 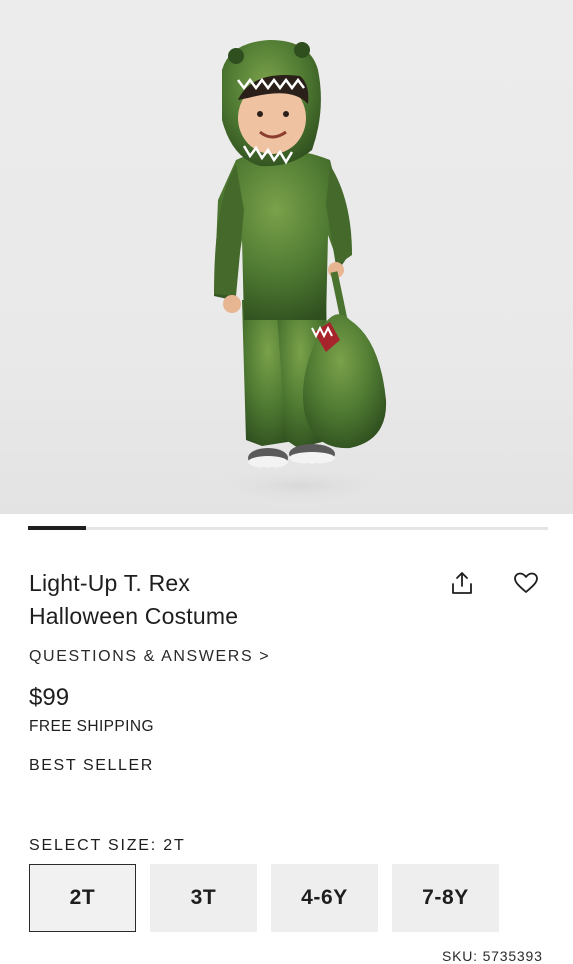 I want to click on product-title-line1: Light-Up T. Rex, so click(x=110, y=583).